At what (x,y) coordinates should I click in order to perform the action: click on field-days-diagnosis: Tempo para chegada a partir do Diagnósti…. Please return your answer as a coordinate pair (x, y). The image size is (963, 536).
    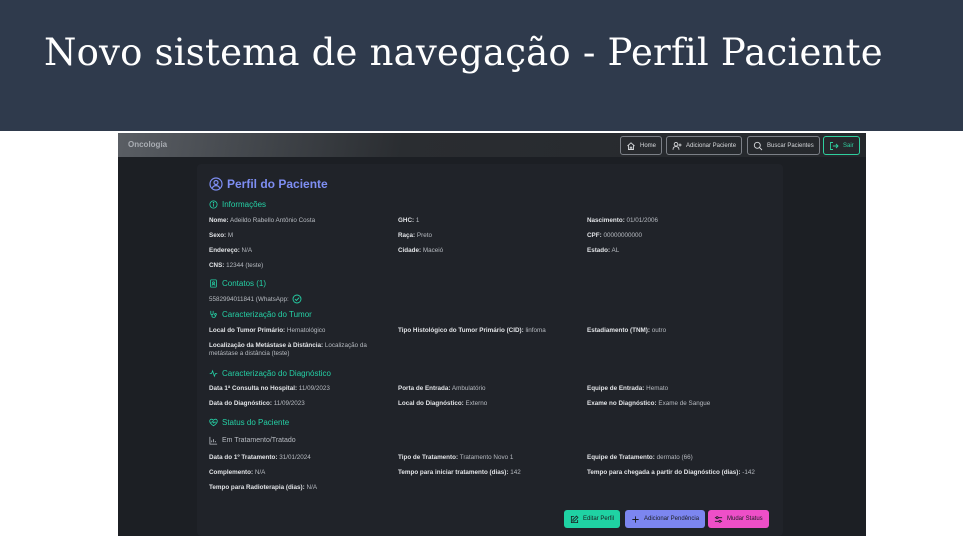
    Looking at the image, I should click on (671, 472).